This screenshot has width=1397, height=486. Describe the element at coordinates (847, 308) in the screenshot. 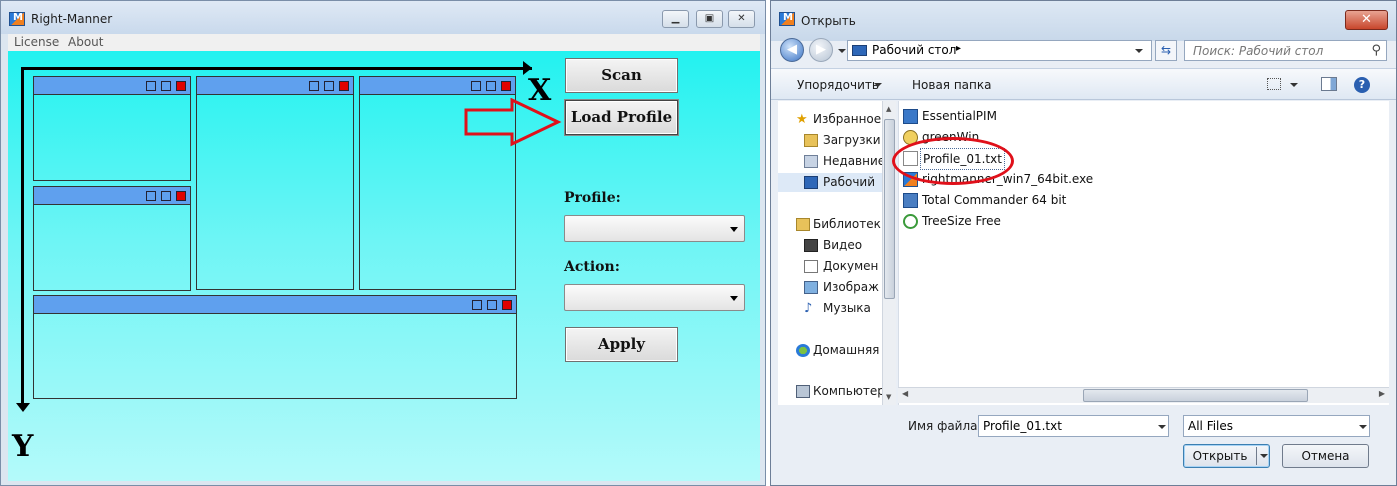

I see `nav-item-label: Музыка` at that location.